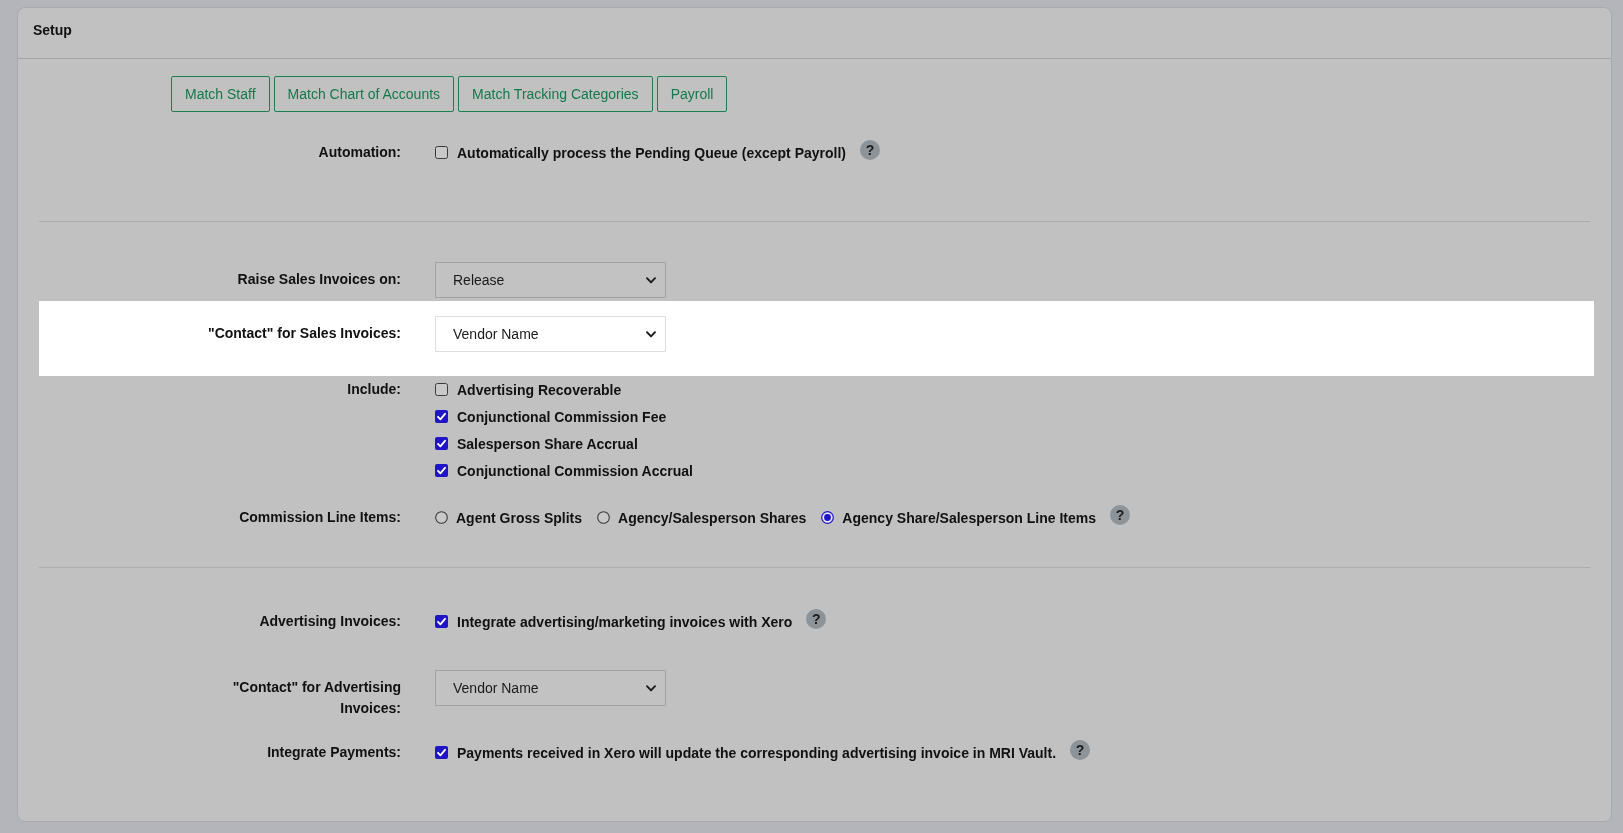 This screenshot has width=1623, height=833. I want to click on nav-button: Match Chart of Accounts, so click(364, 94).